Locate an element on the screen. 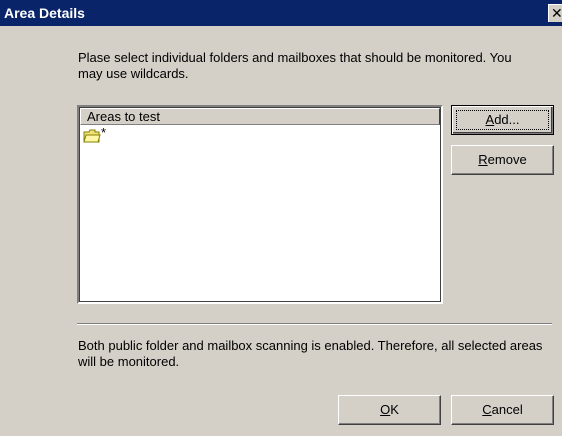  folder-icon is located at coordinates (92, 136).